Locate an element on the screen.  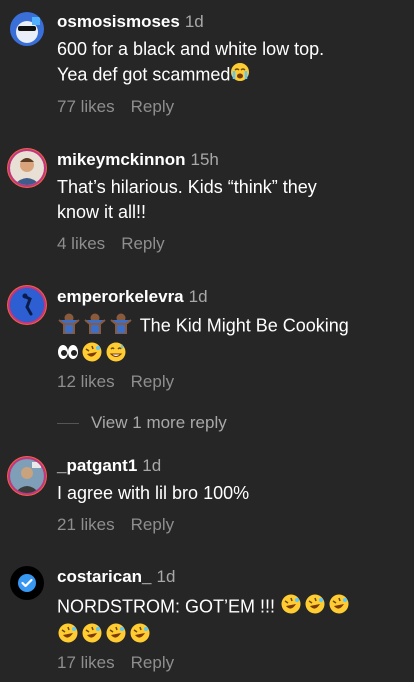
comment-meta: 12 likes Reply is located at coordinates (115, 382).